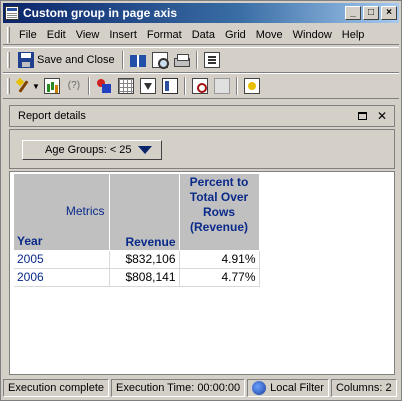 This screenshot has width=402, height=401. What do you see at coordinates (88, 150) in the screenshot?
I see `page-by-value: Age Groups: < 25` at bounding box center [88, 150].